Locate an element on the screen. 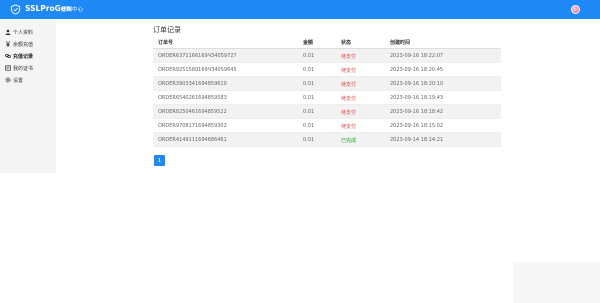 Image resolution: width=600 pixels, height=303 pixels. sidebar-item-settings: 设置 is located at coordinates (14, 80).